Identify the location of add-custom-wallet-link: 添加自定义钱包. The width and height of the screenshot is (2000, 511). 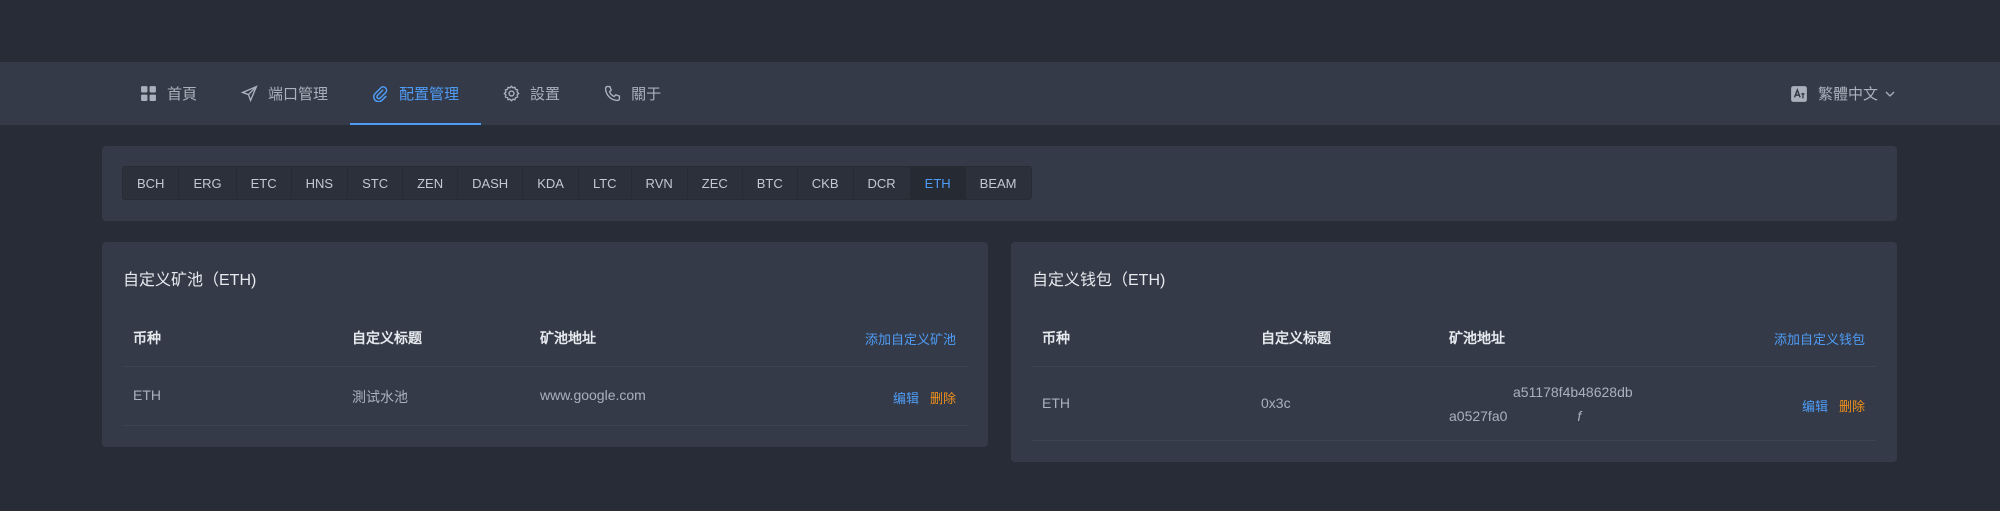
(1819, 338).